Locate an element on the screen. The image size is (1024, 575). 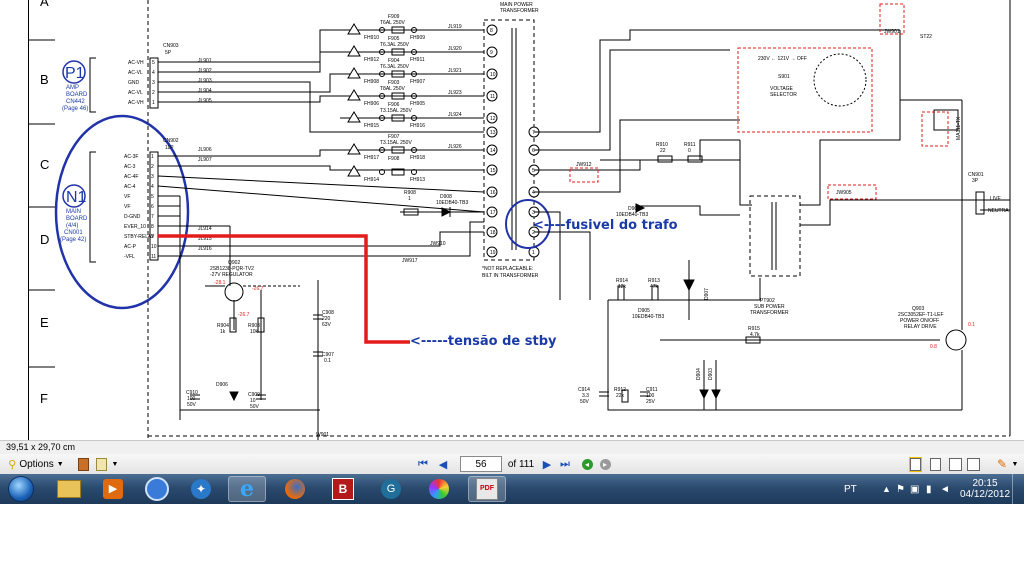
c910-voltage: 50V is located at coordinates (192, 405).